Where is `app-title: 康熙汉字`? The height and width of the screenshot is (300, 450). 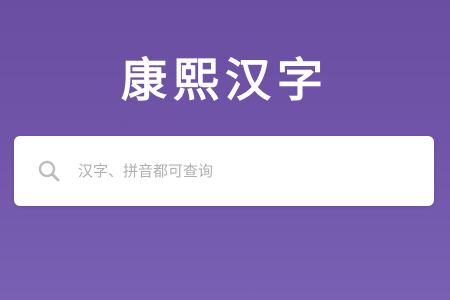 app-title: 康熙汉字 is located at coordinates (225, 80).